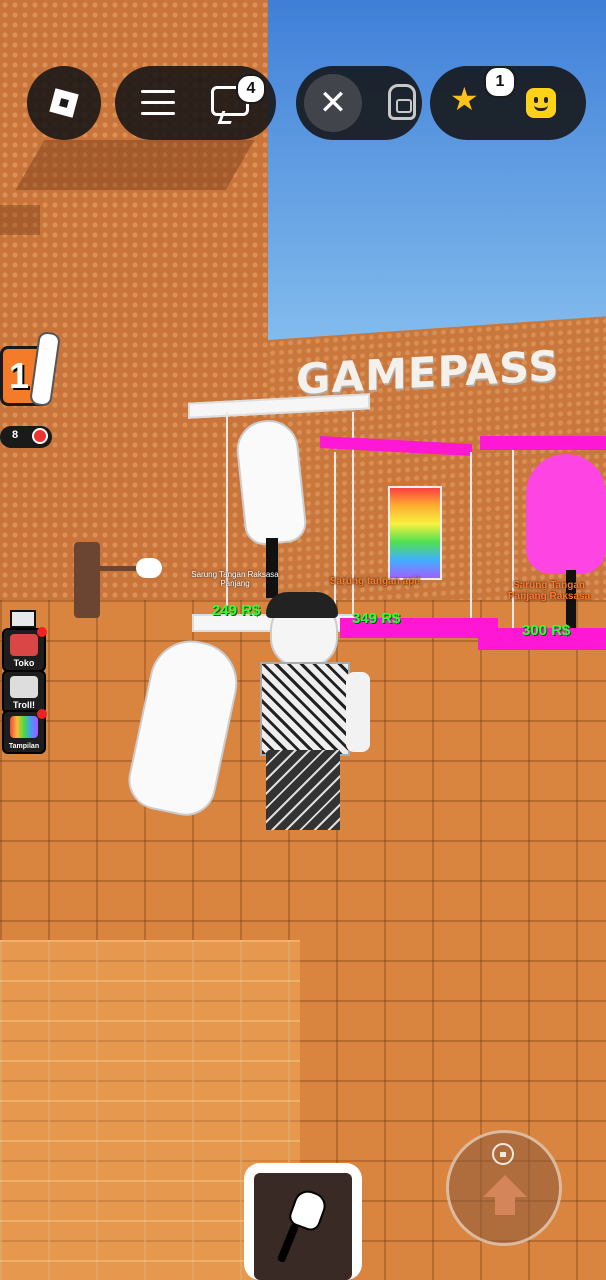  What do you see at coordinates (500, 82) in the screenshot?
I see `notification-badge: 1` at bounding box center [500, 82].